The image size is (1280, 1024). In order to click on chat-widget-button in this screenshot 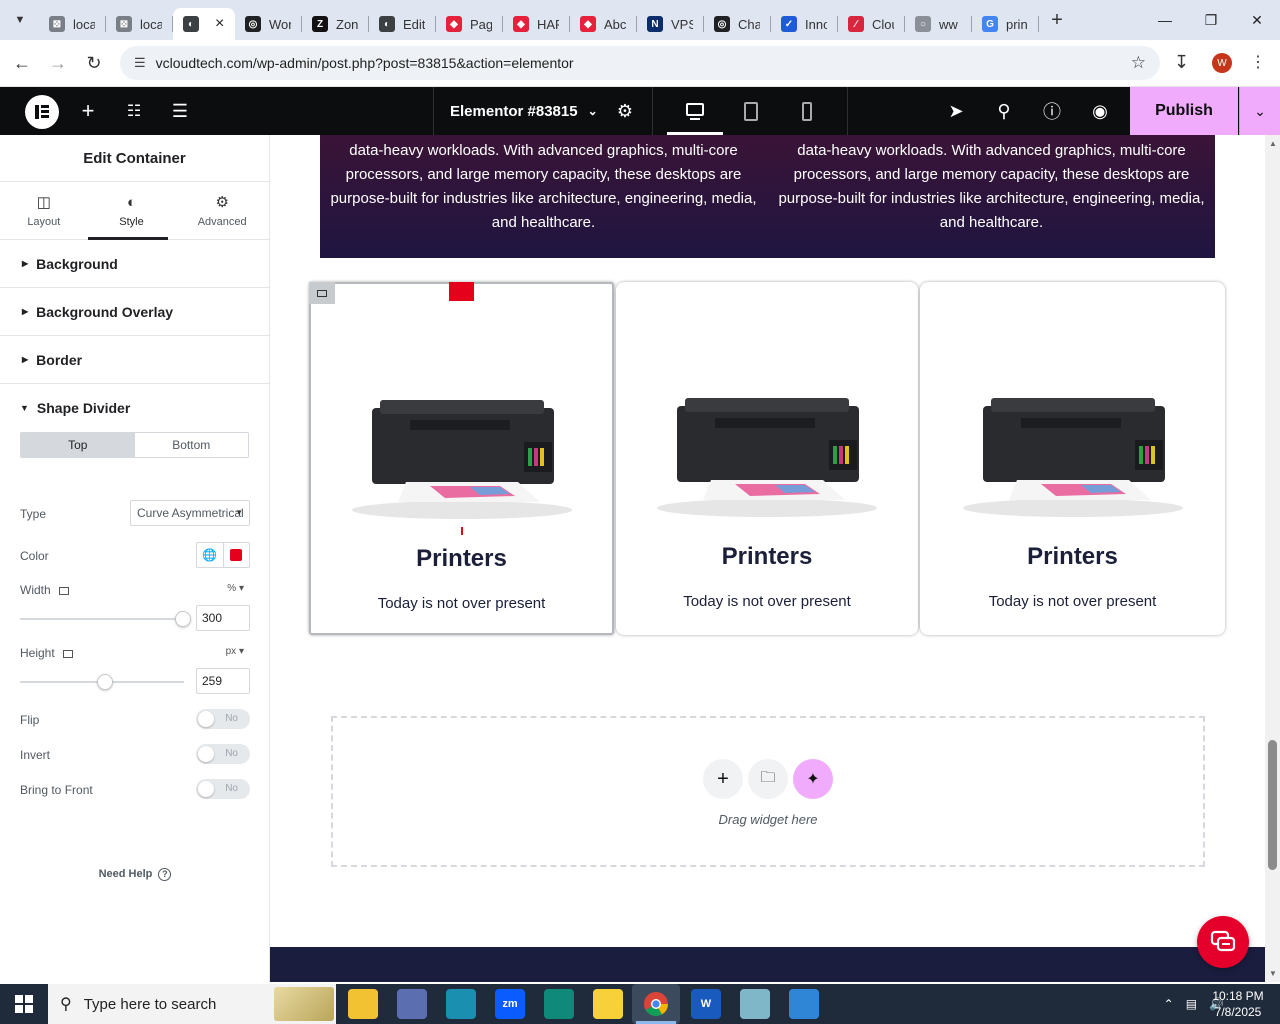, I will do `click(1223, 942)`.